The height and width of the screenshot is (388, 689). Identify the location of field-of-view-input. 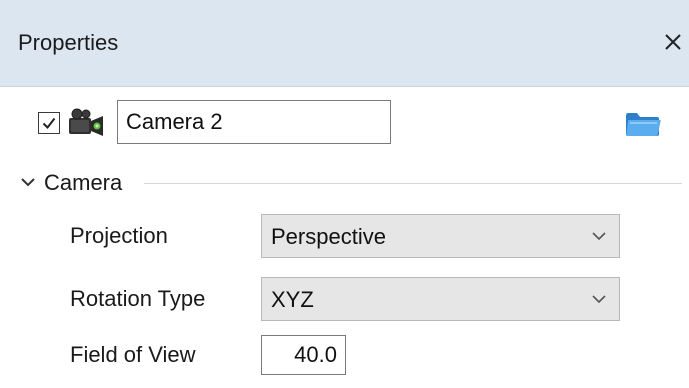
(303, 355).